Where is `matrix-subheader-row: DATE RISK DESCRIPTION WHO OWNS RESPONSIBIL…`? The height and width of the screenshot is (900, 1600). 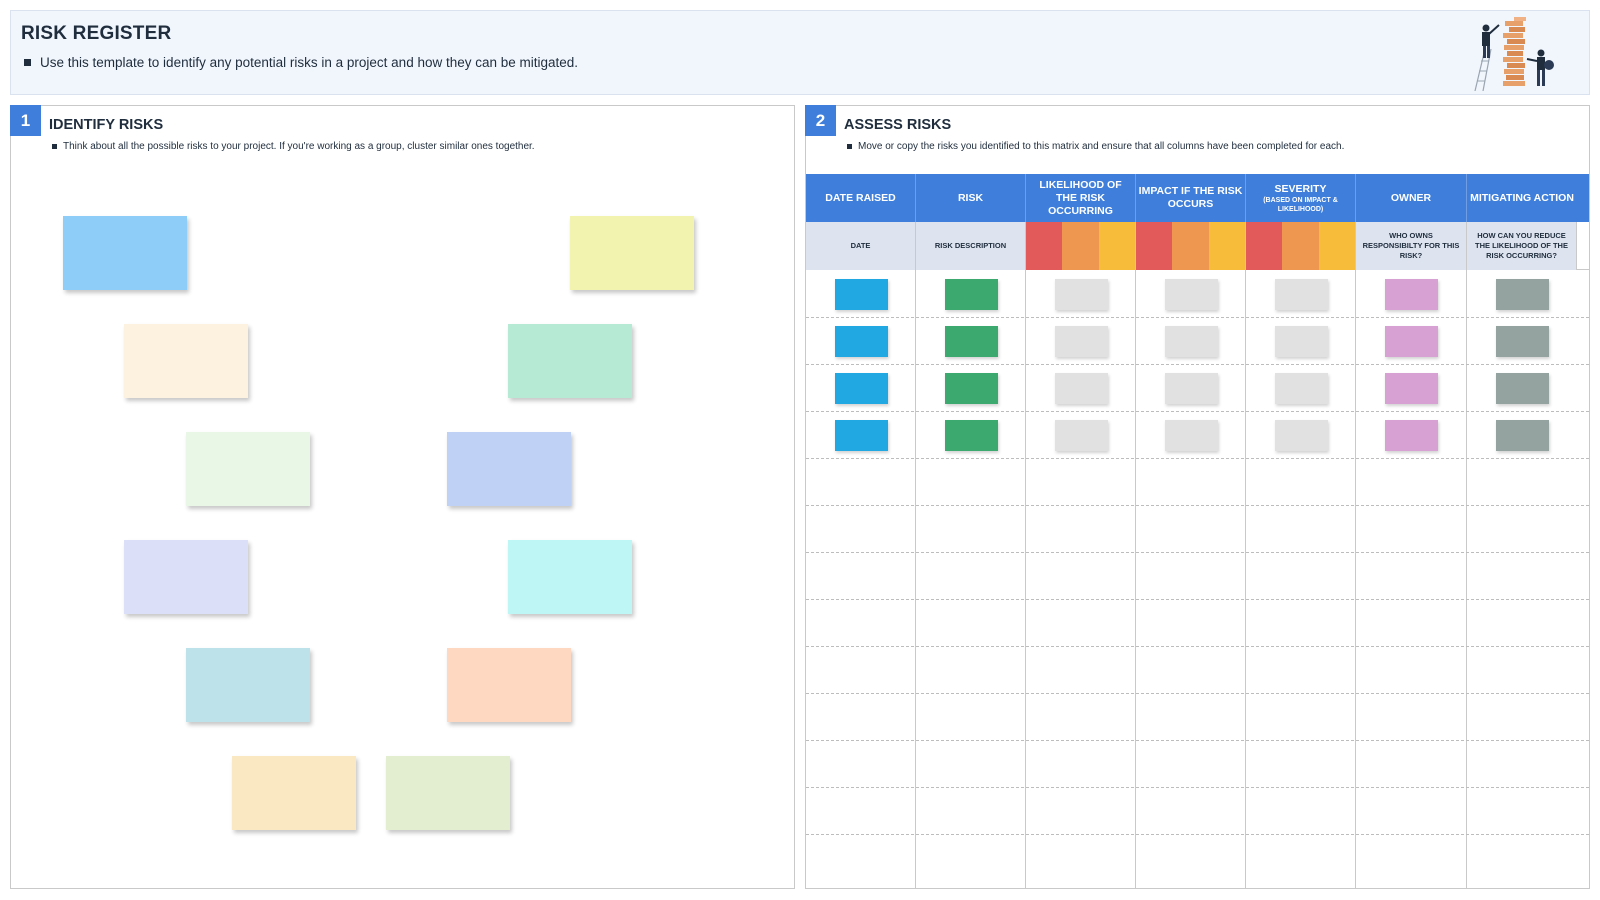
matrix-subheader-row: DATE RISK DESCRIPTION WHO OWNS RESPONSIBIL… is located at coordinates (1197, 246).